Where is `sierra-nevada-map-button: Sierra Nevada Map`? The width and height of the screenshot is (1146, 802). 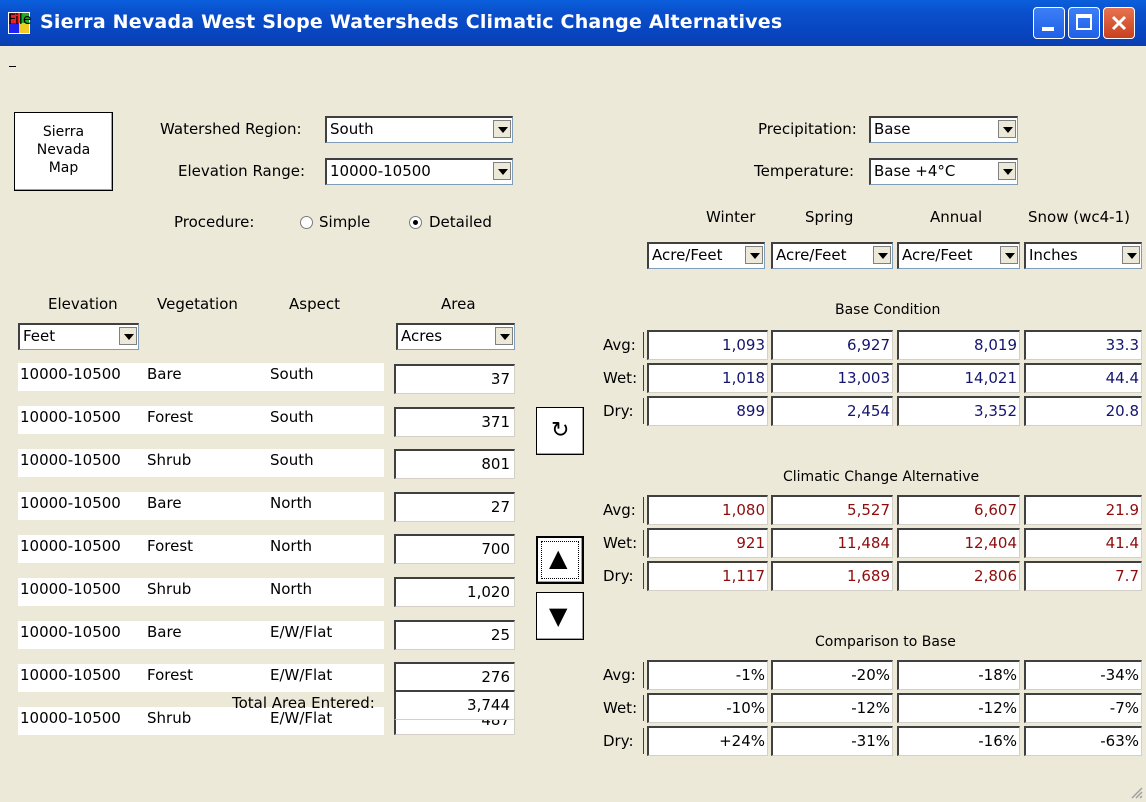
sierra-nevada-map-button: Sierra Nevada Map is located at coordinates (63, 151).